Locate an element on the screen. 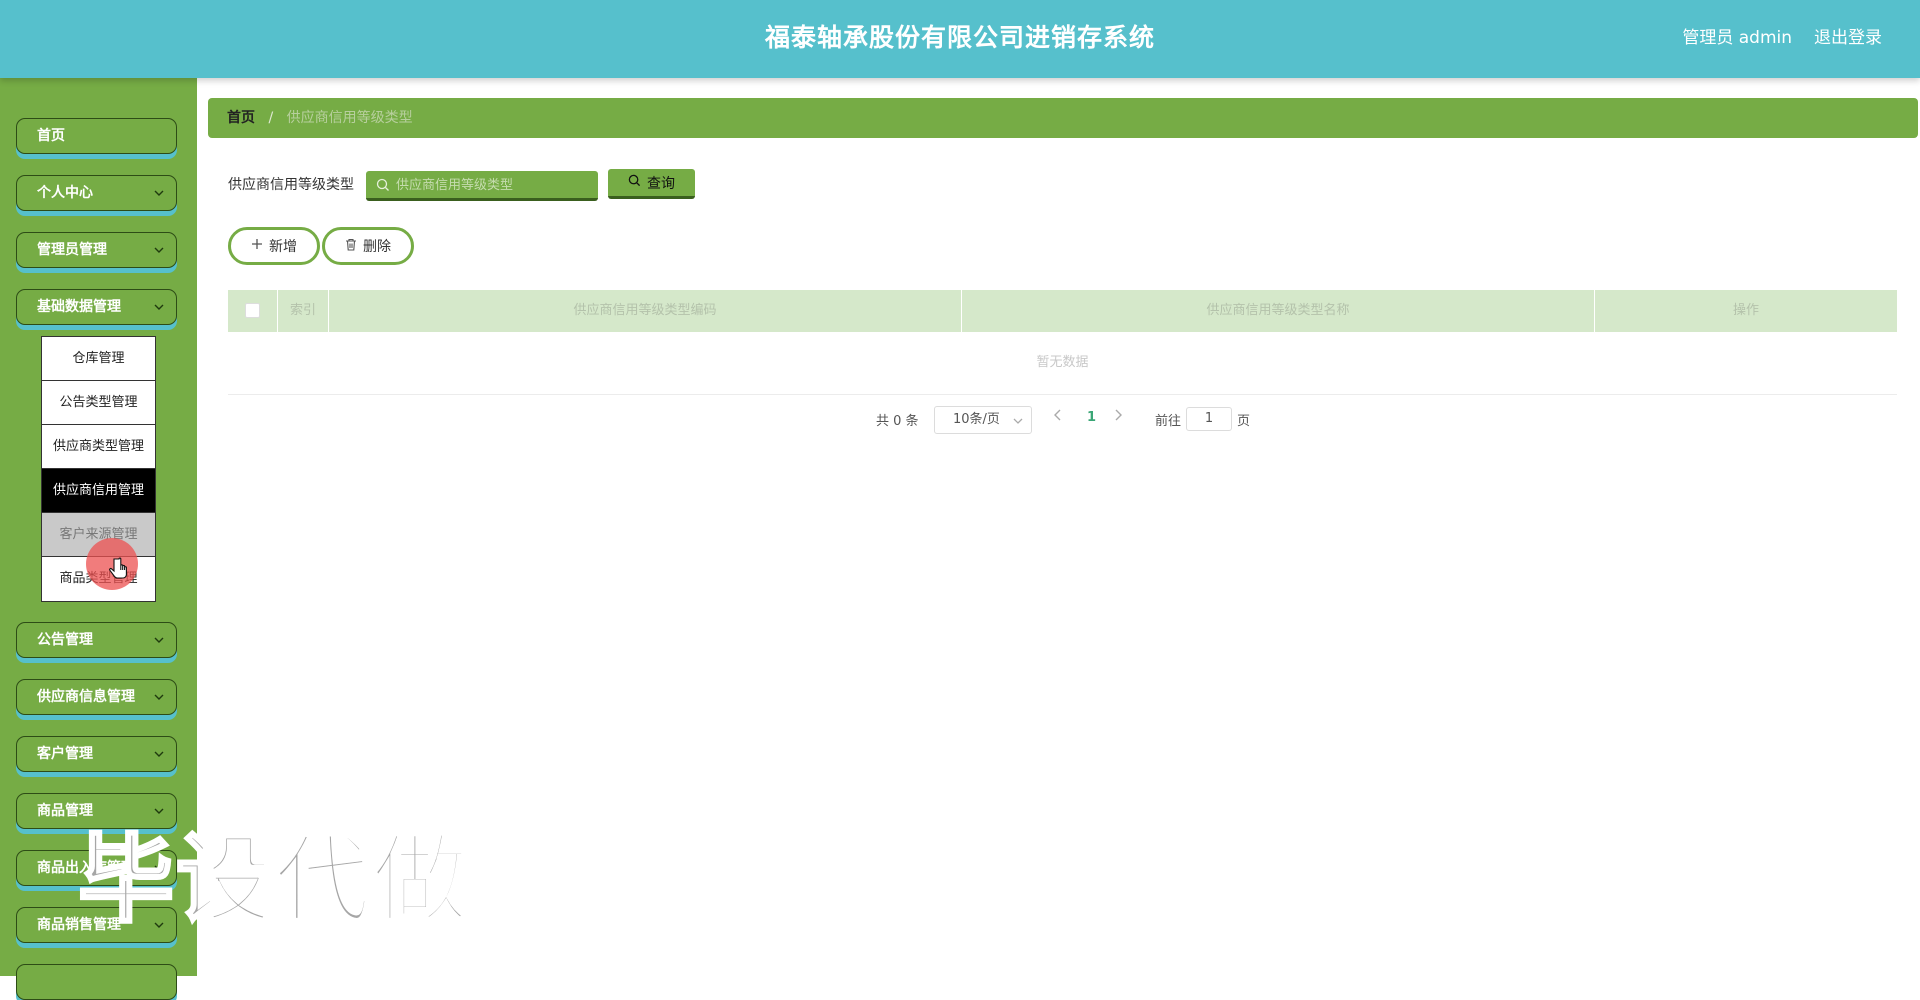  sidebar-item-notice: 公告管理 is located at coordinates (96, 640).